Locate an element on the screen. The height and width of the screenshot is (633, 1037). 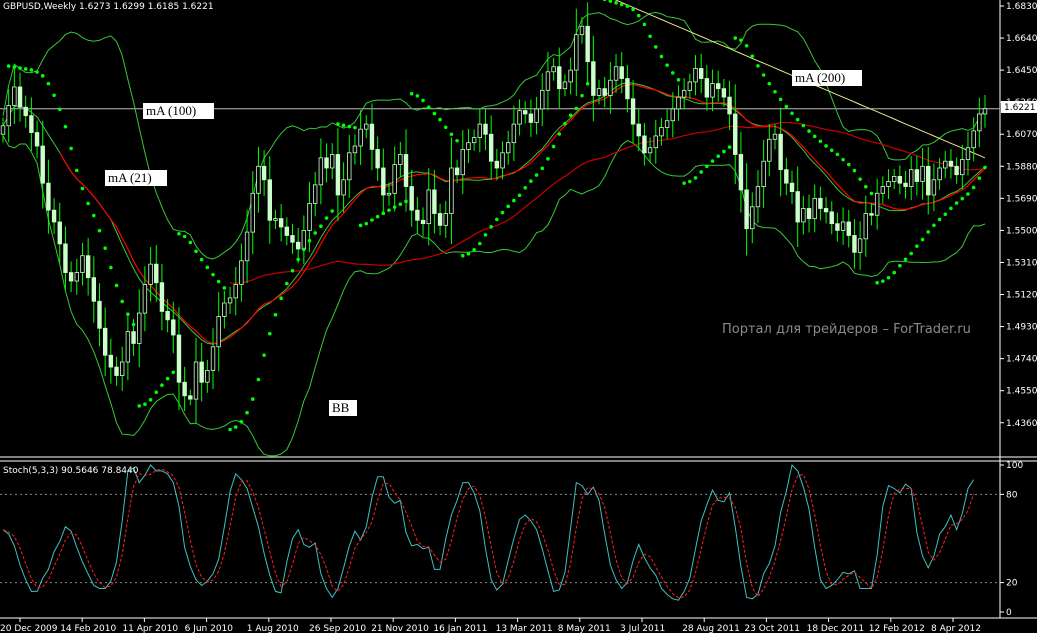
time-tick-label: 18 Dec 2011 is located at coordinates (836, 628).